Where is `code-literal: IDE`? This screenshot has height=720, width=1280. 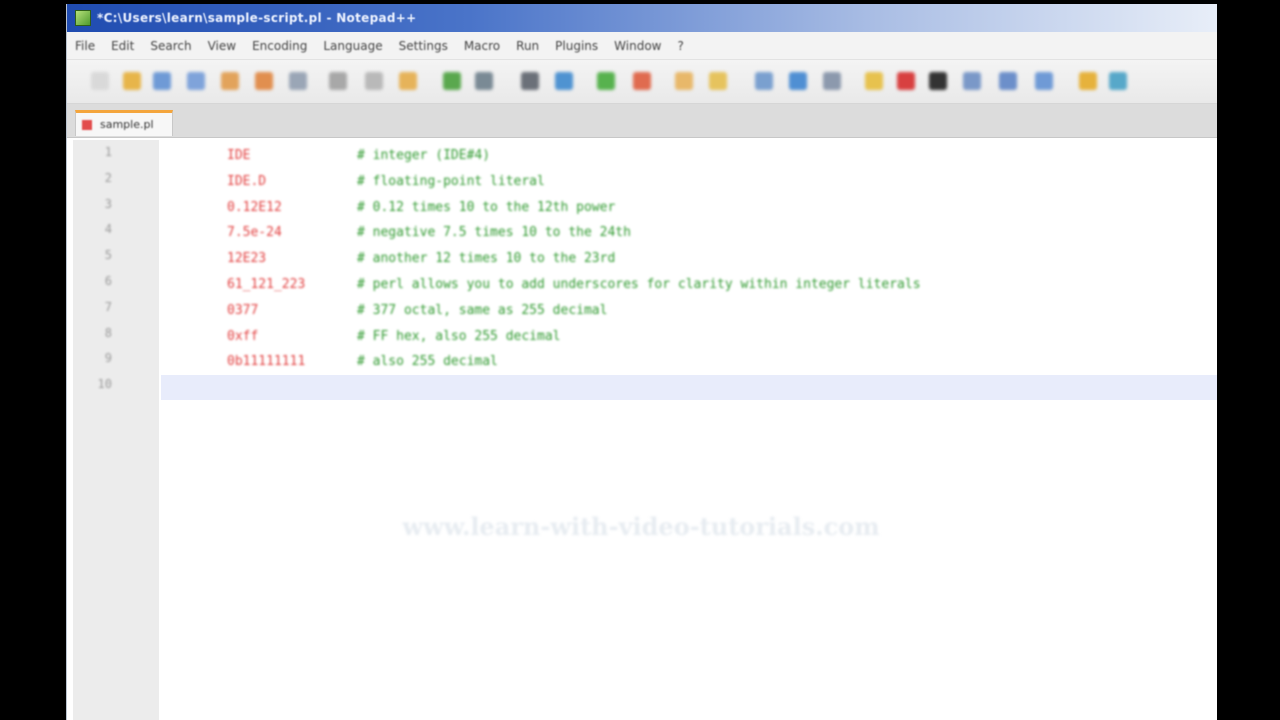
code-literal: IDE is located at coordinates (239, 155).